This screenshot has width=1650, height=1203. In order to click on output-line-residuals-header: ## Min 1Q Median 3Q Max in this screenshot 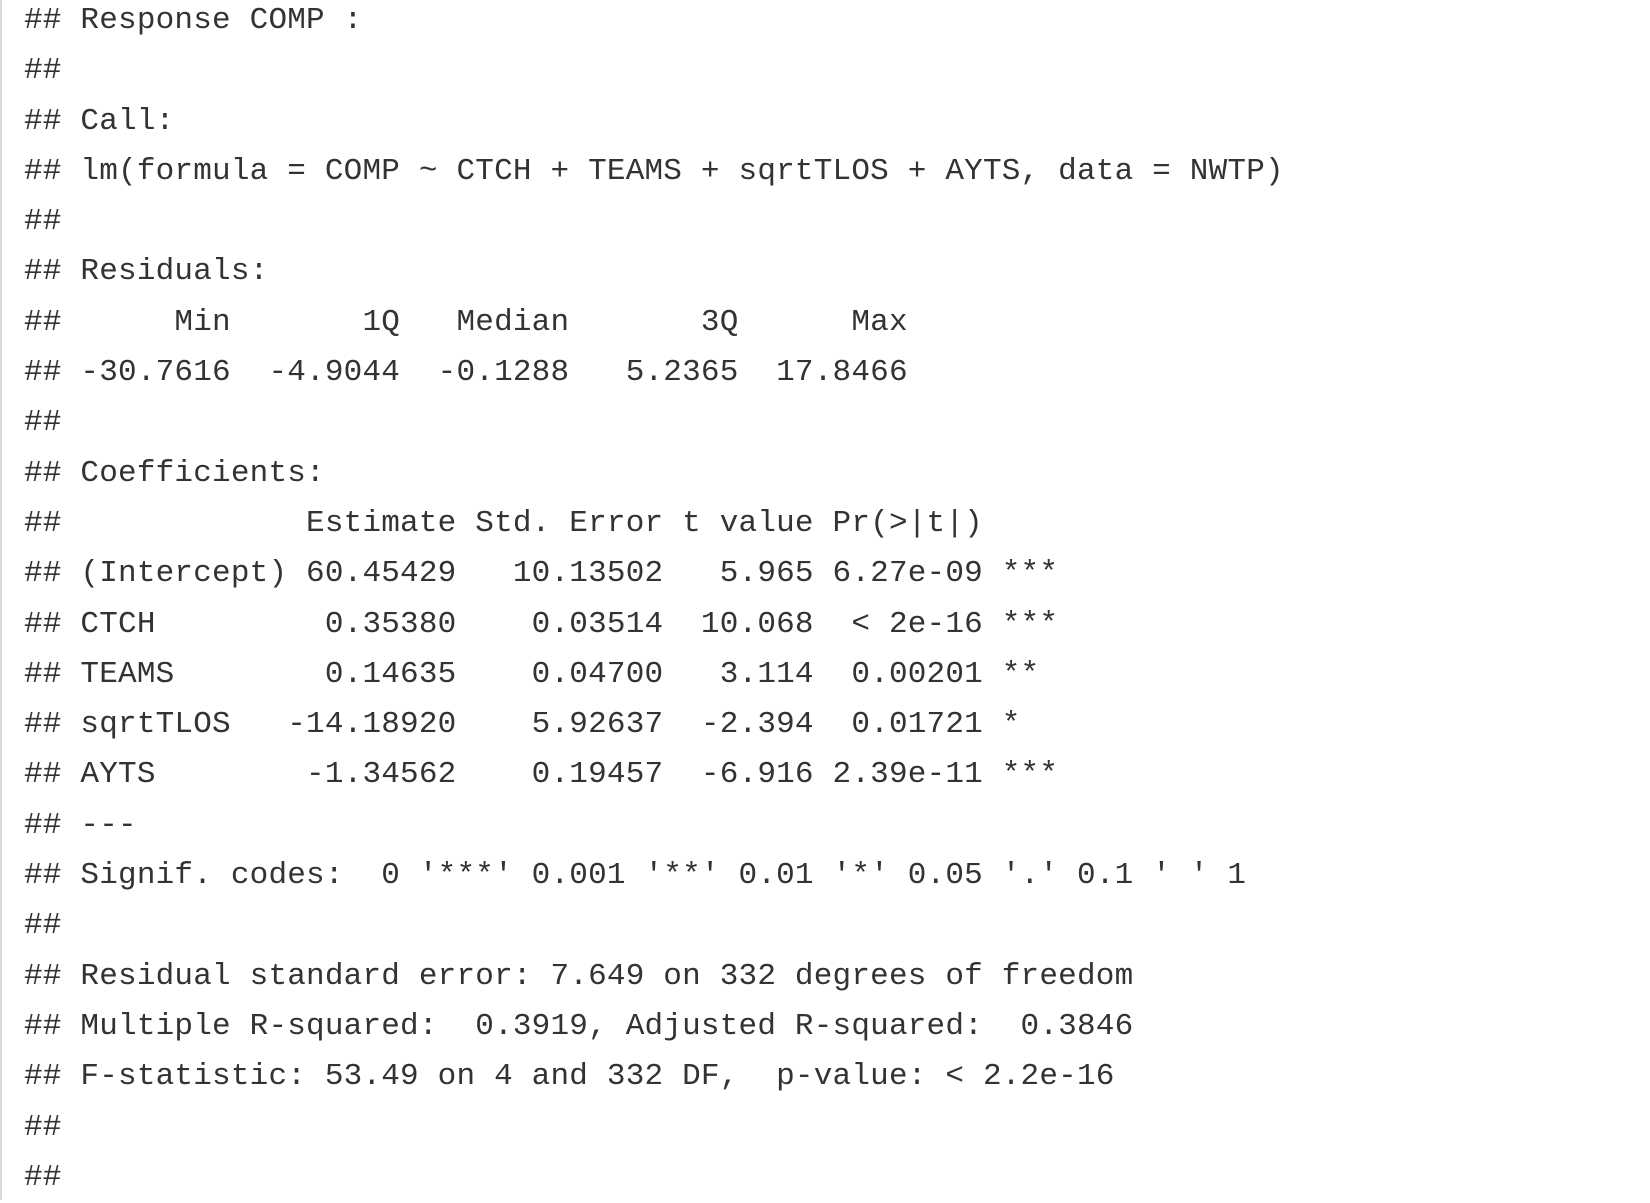, I will do `click(466, 322)`.